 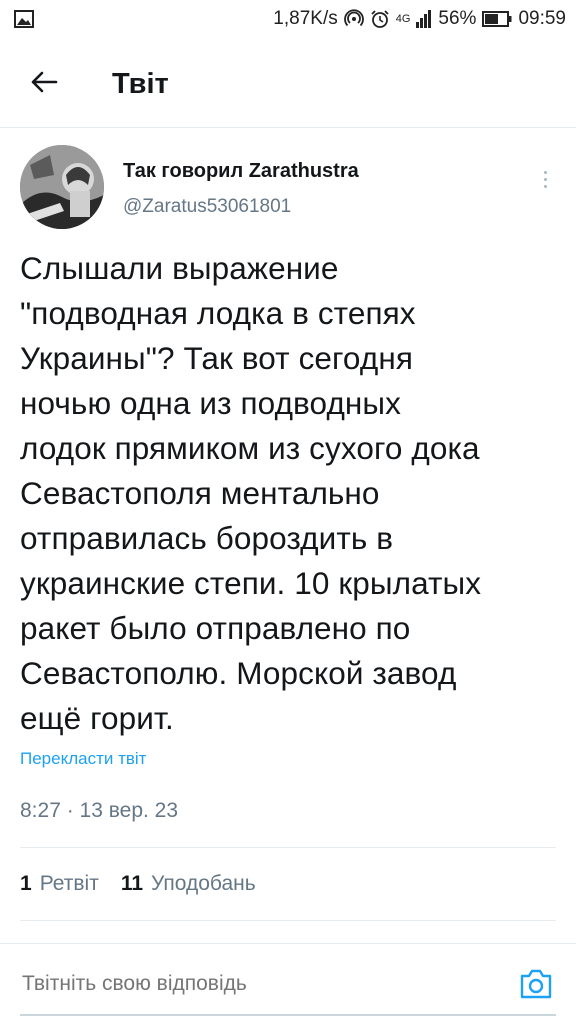 I want to click on reply-underline, so click(x=288, y=1015).